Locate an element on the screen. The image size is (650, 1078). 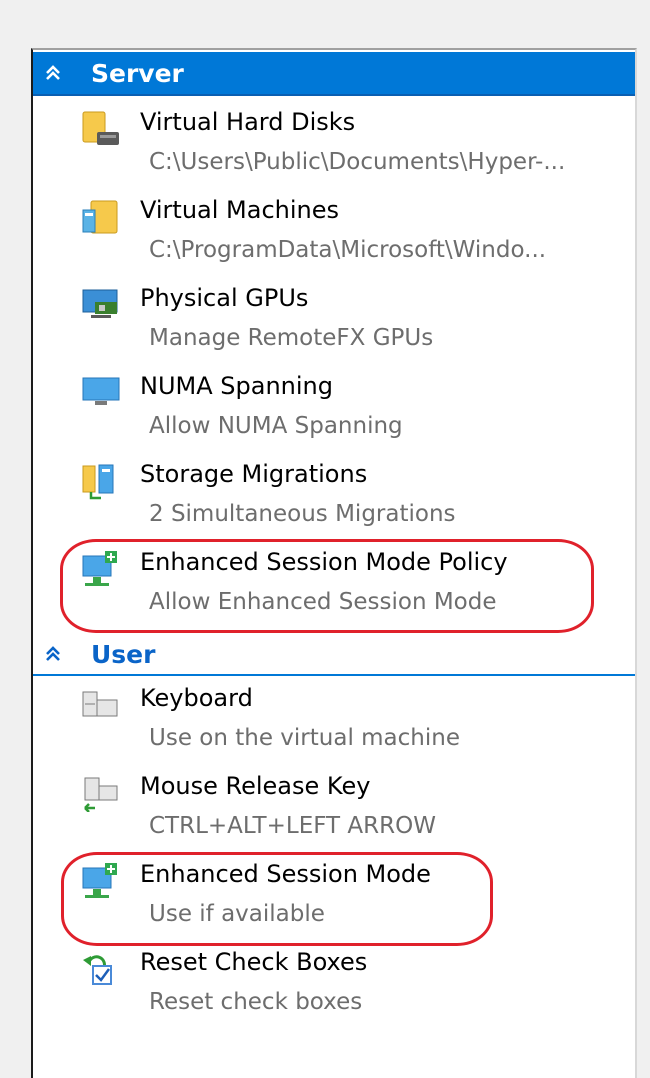
setting-enhanced-session-mode: Enhanced Session Mode Use if available is located at coordinates (334, 896).